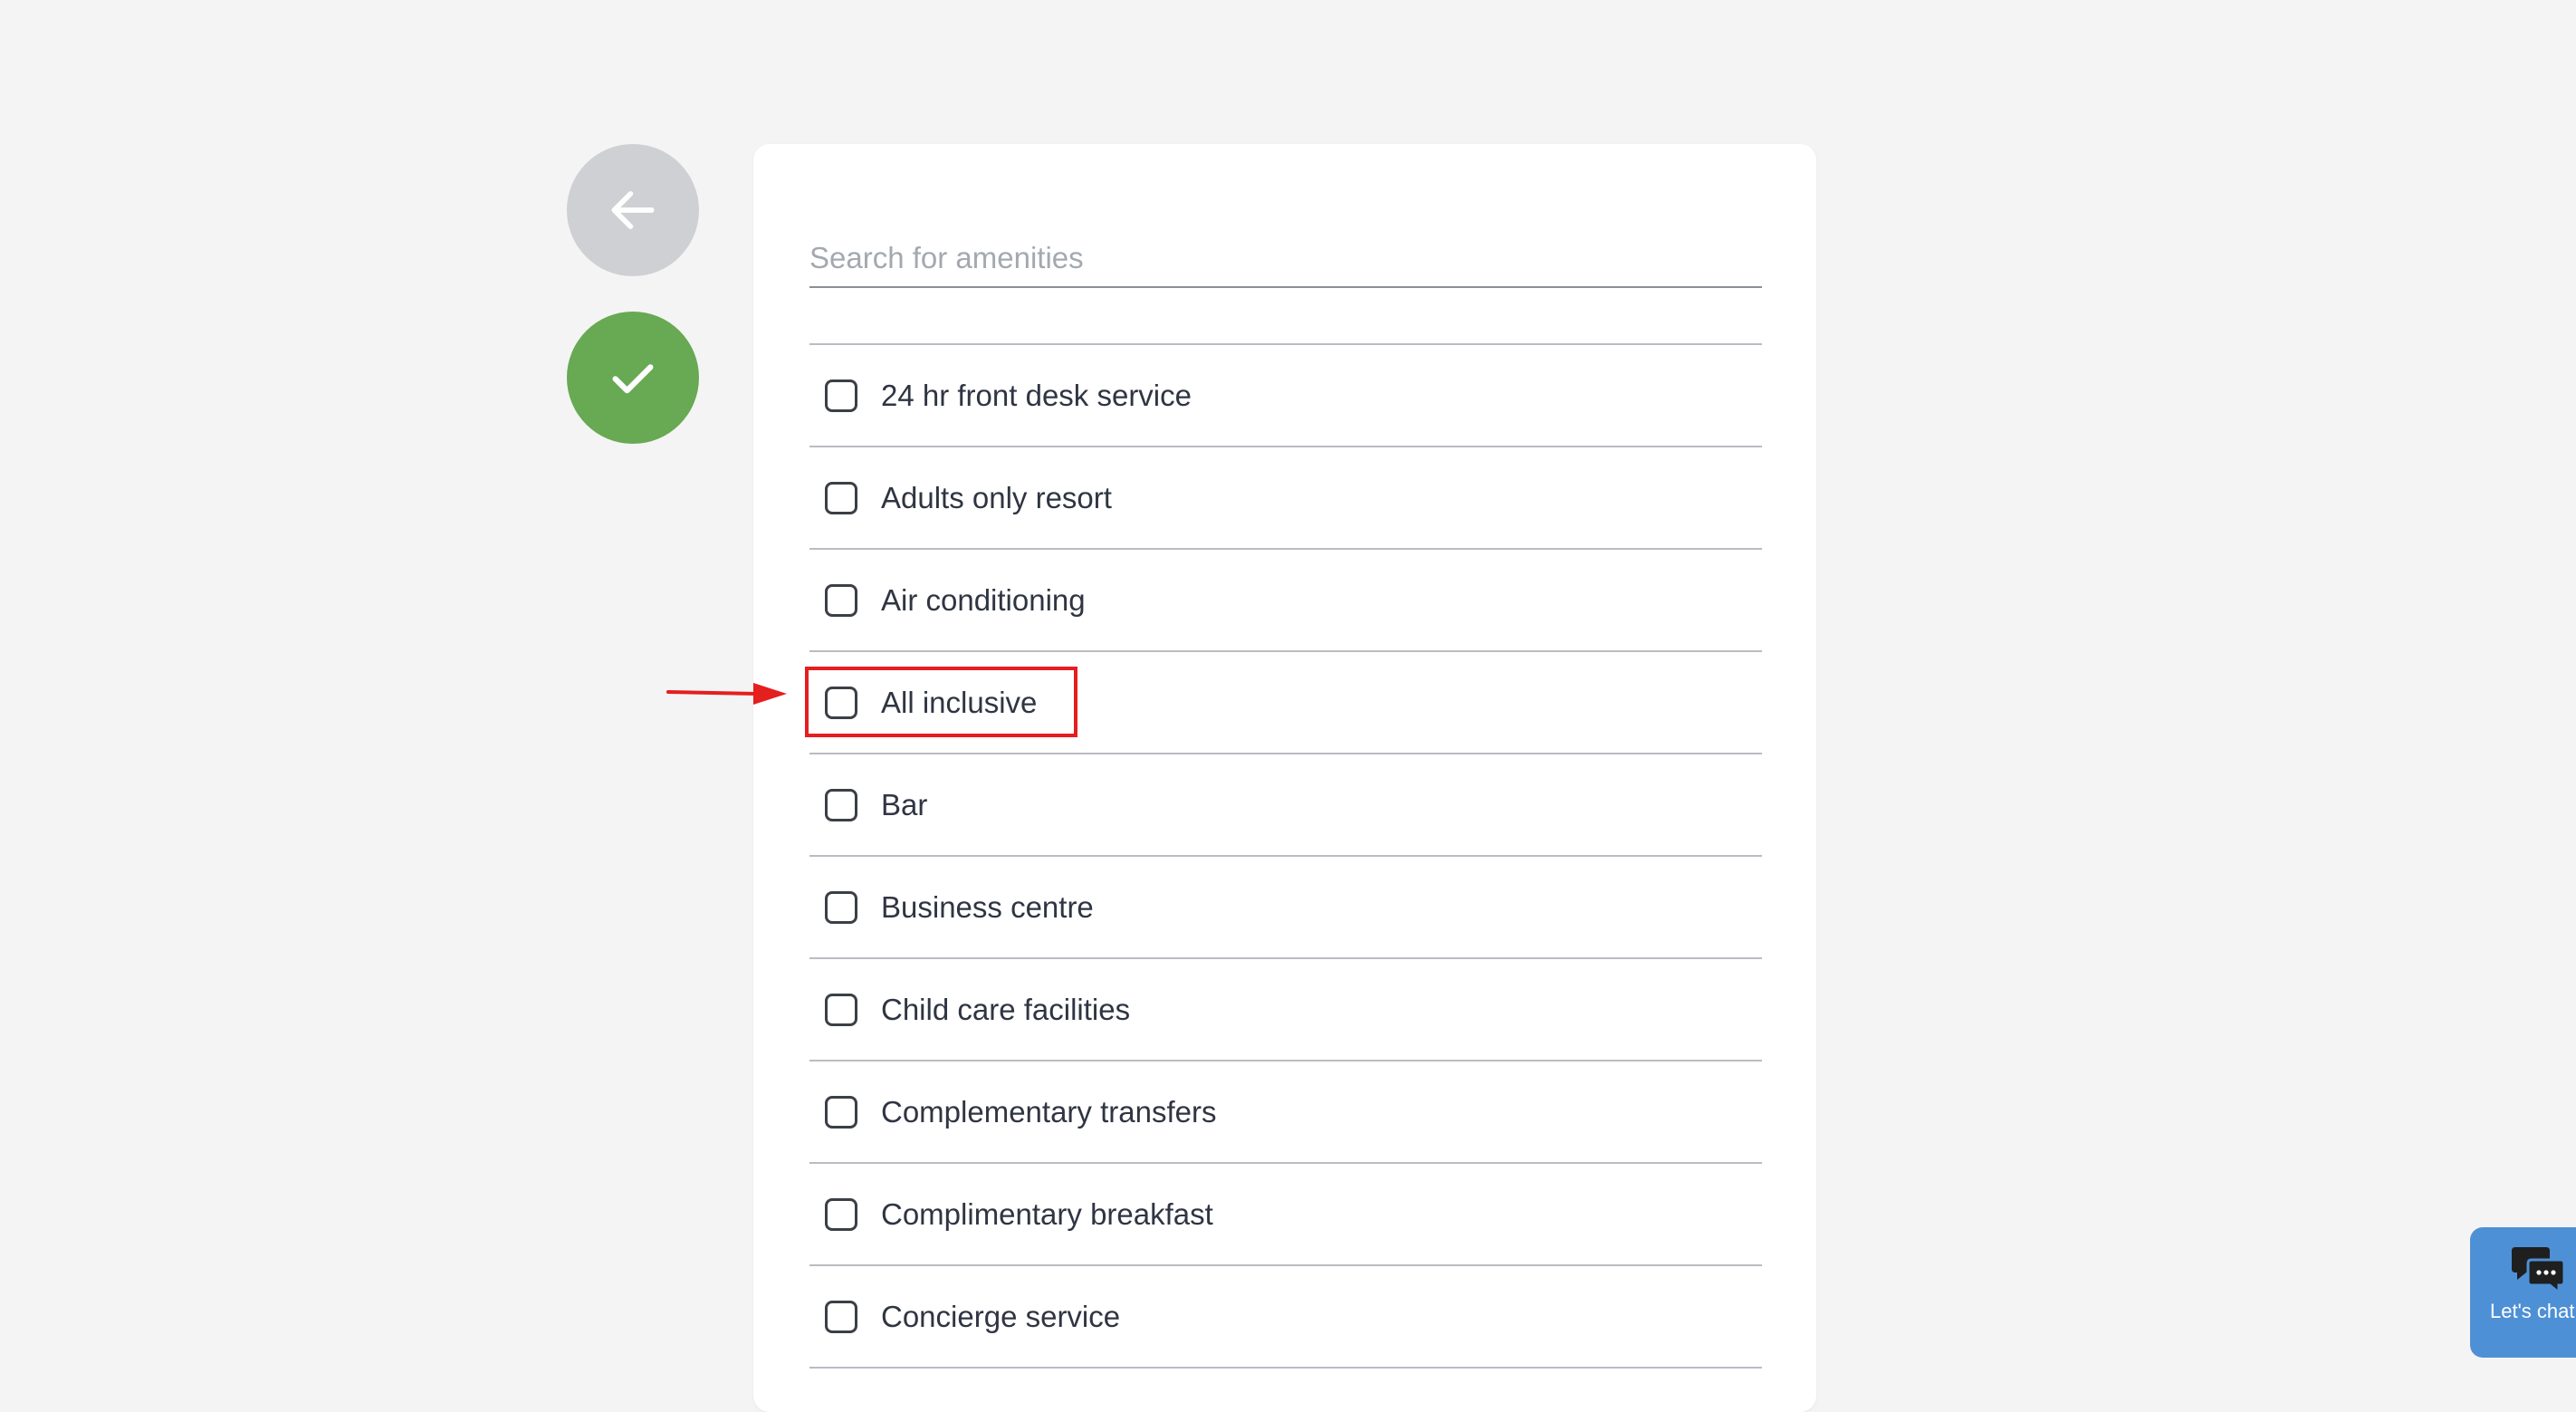 The height and width of the screenshot is (1412, 2576). What do you see at coordinates (1285, 1215) in the screenshot?
I see `amenity-item-complimentary-breakfast: Complimentary breakfast` at bounding box center [1285, 1215].